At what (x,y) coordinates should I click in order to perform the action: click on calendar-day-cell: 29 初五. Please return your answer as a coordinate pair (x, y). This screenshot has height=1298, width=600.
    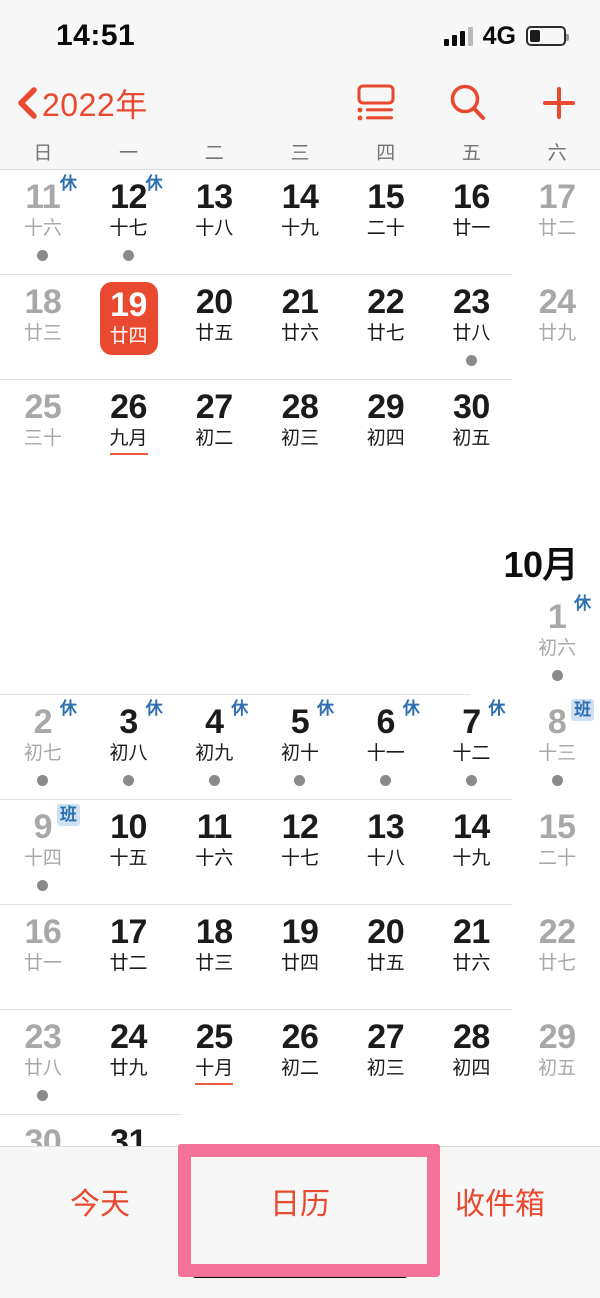
    Looking at the image, I should click on (557, 1062).